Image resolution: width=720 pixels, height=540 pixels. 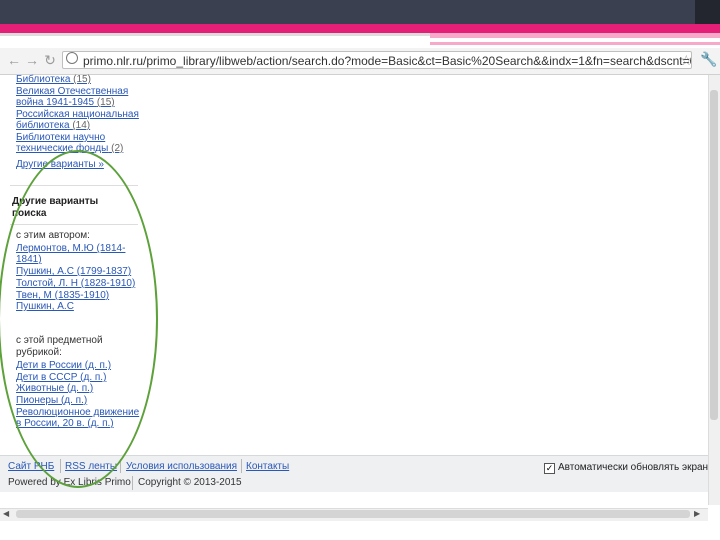 I want to click on footer-link-terms: Условия использования, so click(x=181, y=466).